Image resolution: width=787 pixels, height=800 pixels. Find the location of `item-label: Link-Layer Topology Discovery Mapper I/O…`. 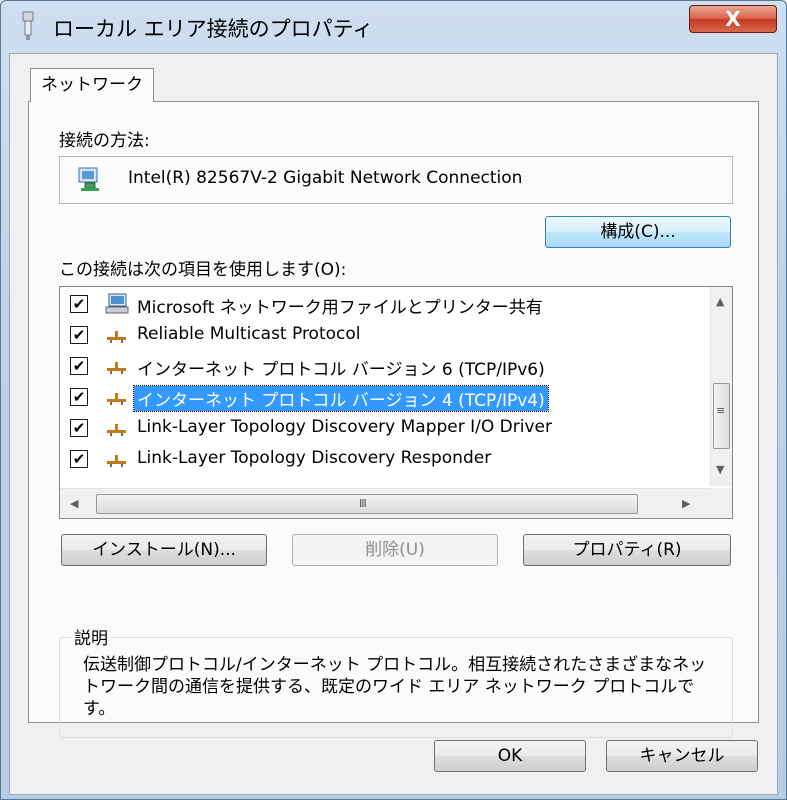

item-label: Link-Layer Topology Discovery Mapper I/O… is located at coordinates (344, 427).